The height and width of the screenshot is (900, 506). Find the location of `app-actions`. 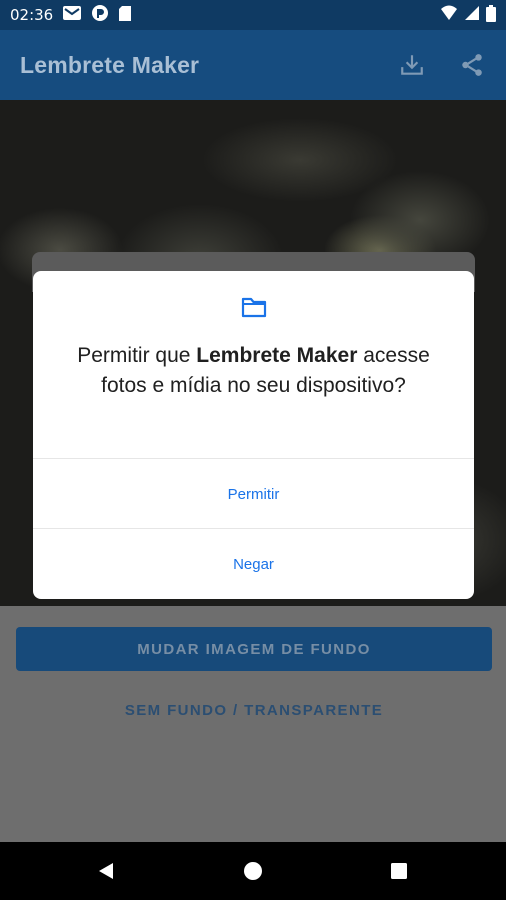

app-actions is located at coordinates (442, 65).